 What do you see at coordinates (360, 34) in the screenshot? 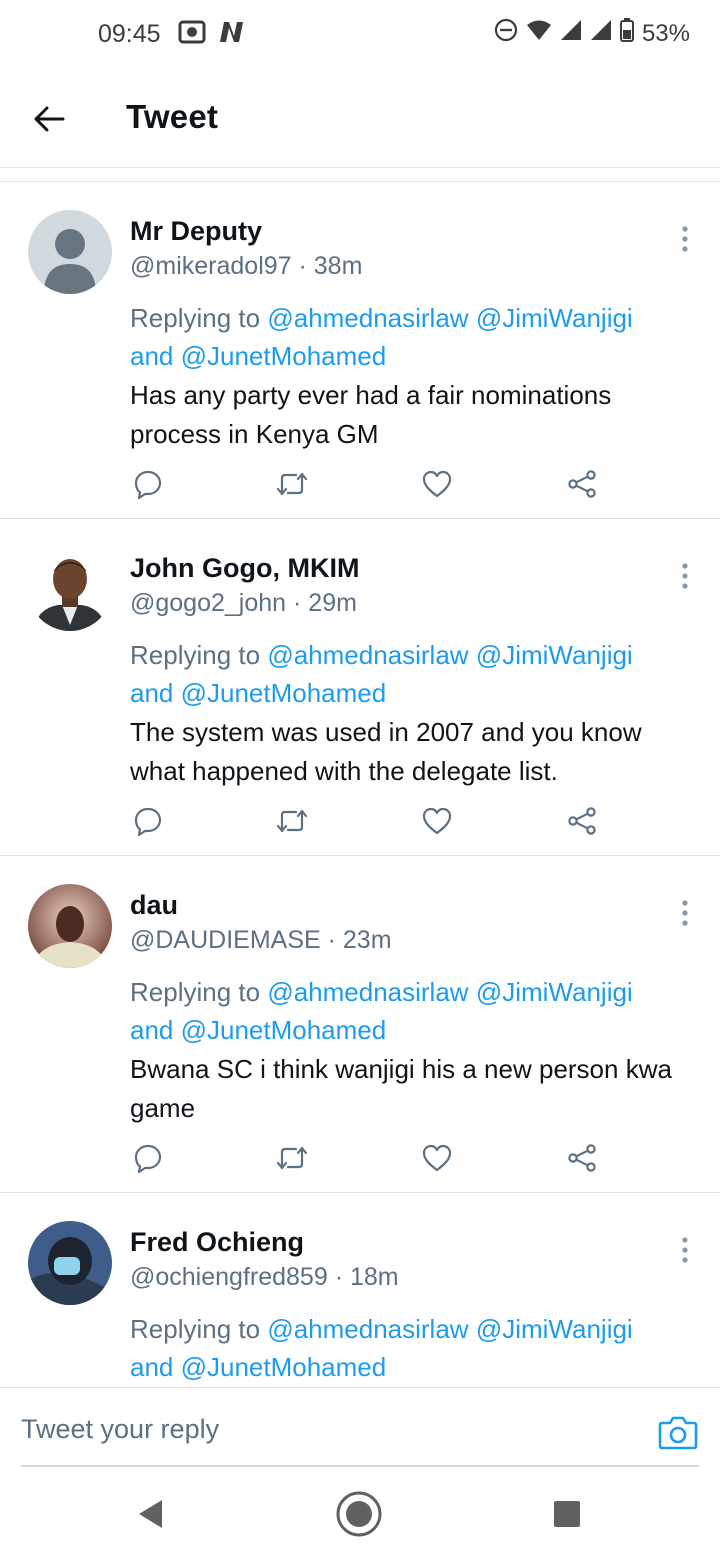
I see `status-bar: 09:45 53%` at bounding box center [360, 34].